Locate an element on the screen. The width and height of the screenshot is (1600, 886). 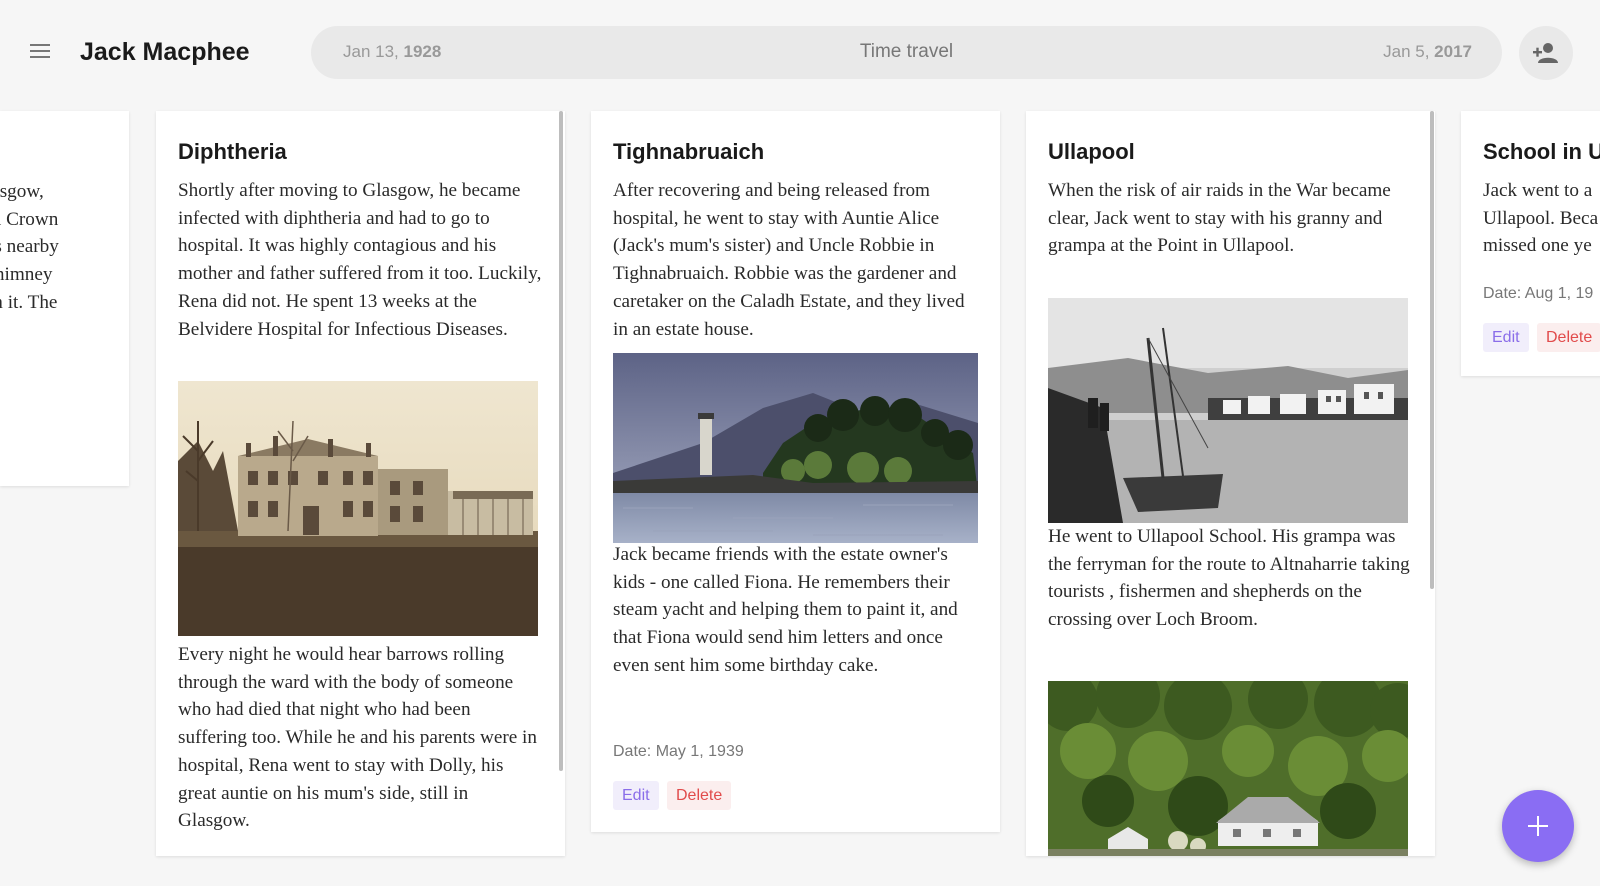
card-title: Ullapool is located at coordinates (1091, 151).